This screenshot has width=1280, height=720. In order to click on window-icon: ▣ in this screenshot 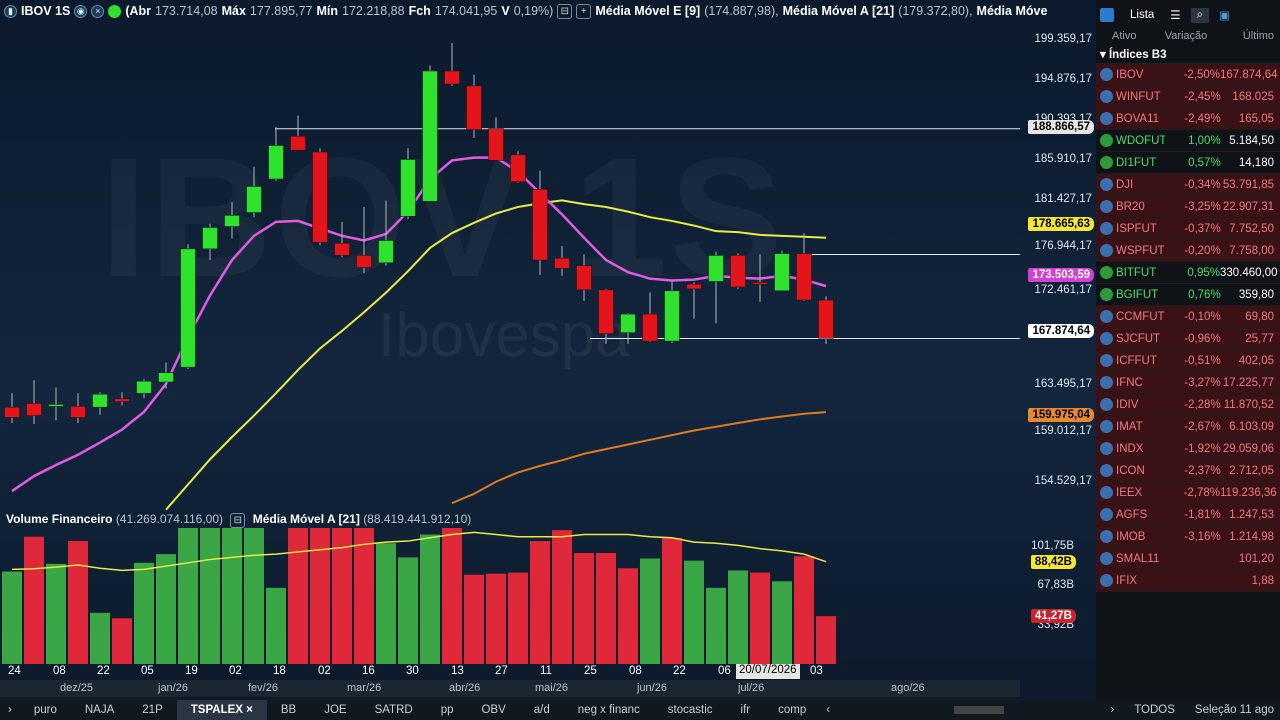, I will do `click(1224, 15)`.